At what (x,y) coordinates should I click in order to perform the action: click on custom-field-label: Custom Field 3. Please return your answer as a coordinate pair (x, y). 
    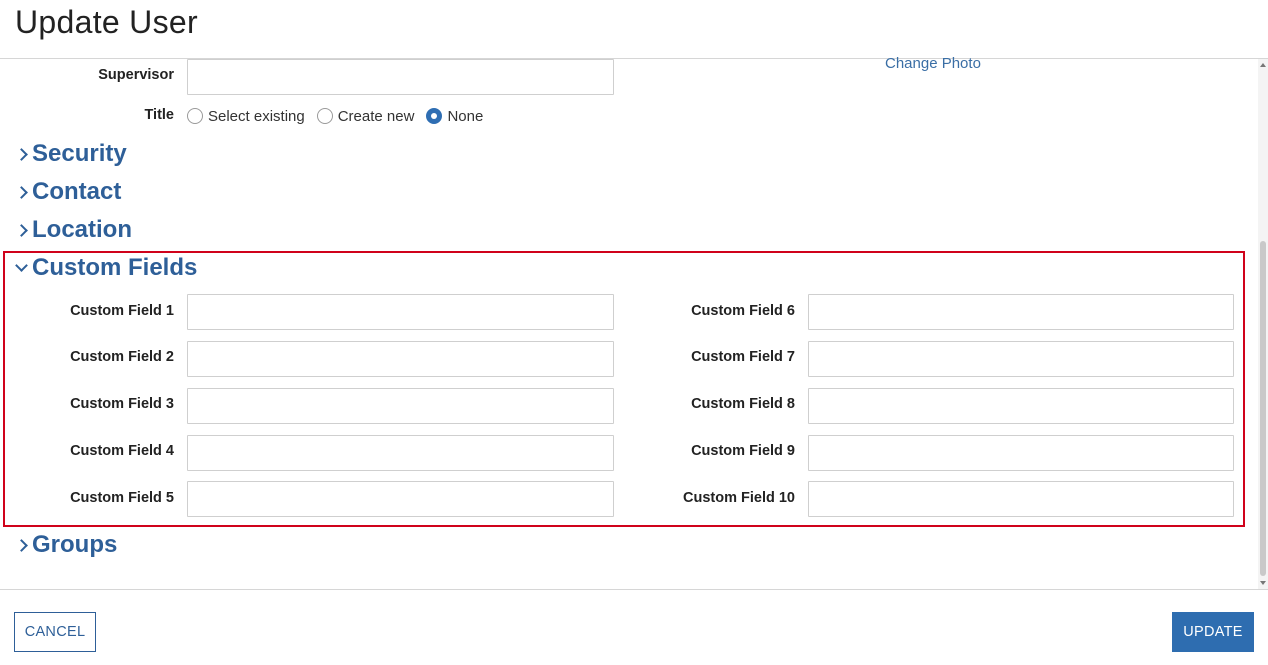
    Looking at the image, I should click on (122, 404).